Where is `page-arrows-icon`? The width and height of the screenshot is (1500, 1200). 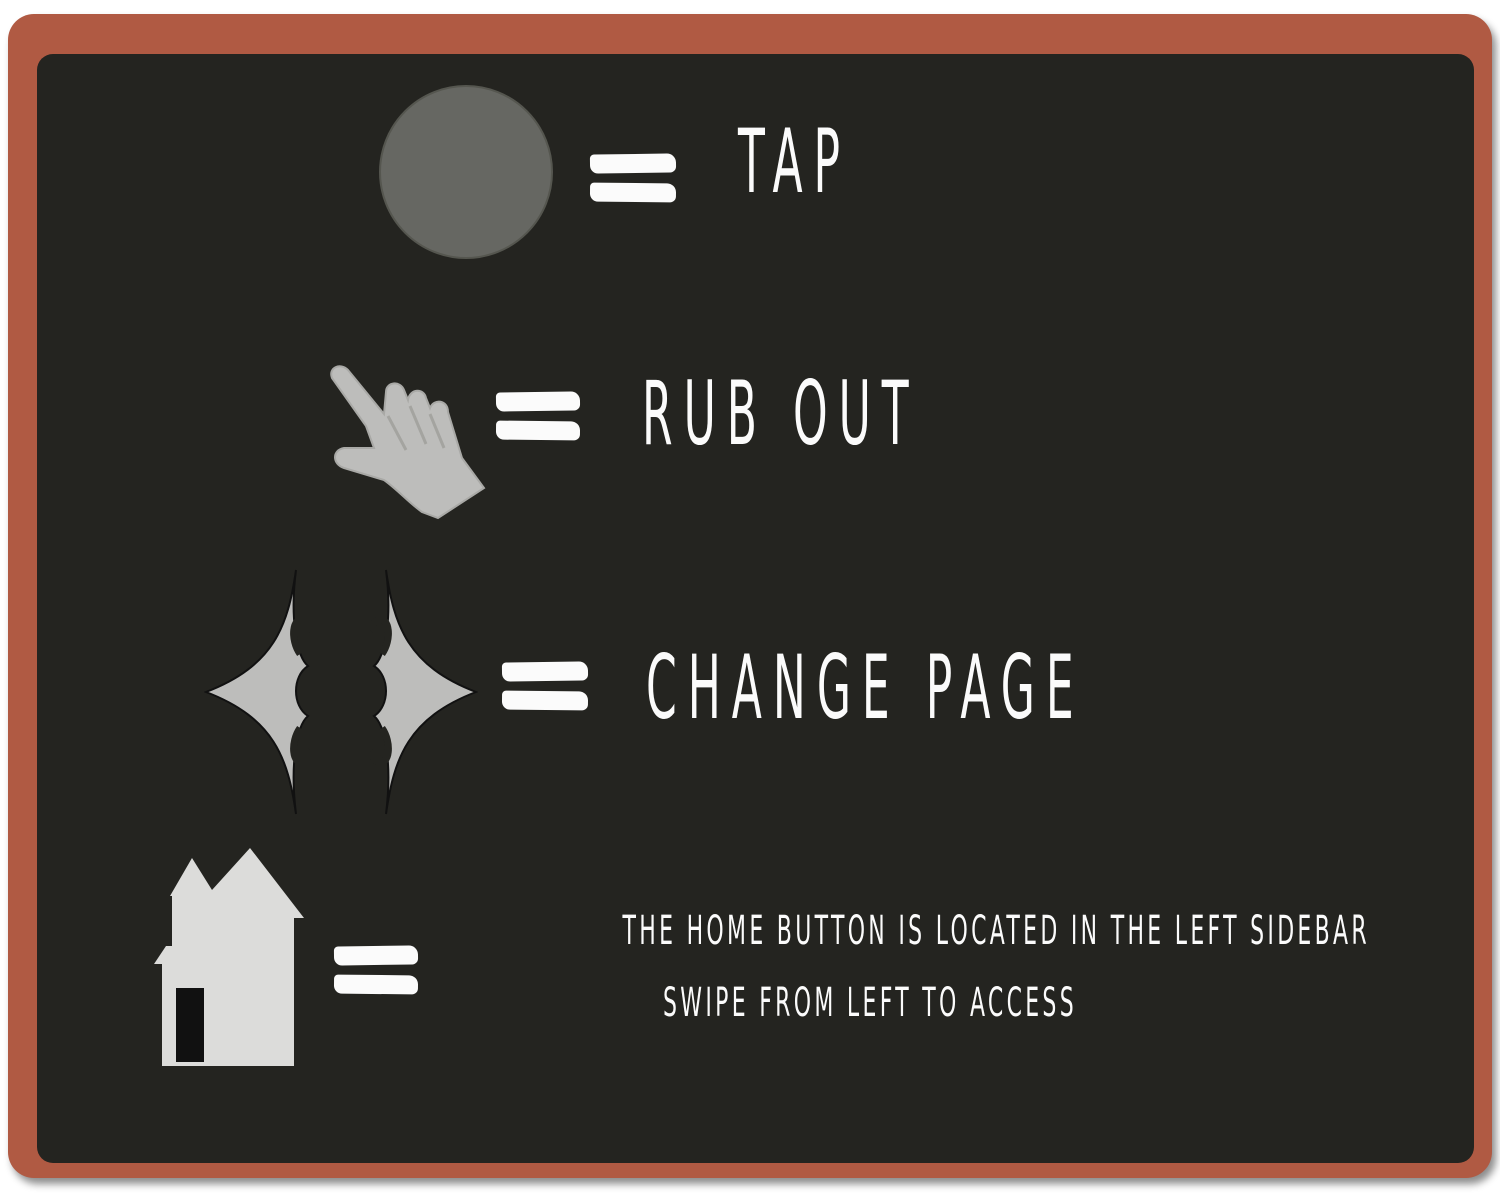
page-arrows-icon is located at coordinates (341, 692).